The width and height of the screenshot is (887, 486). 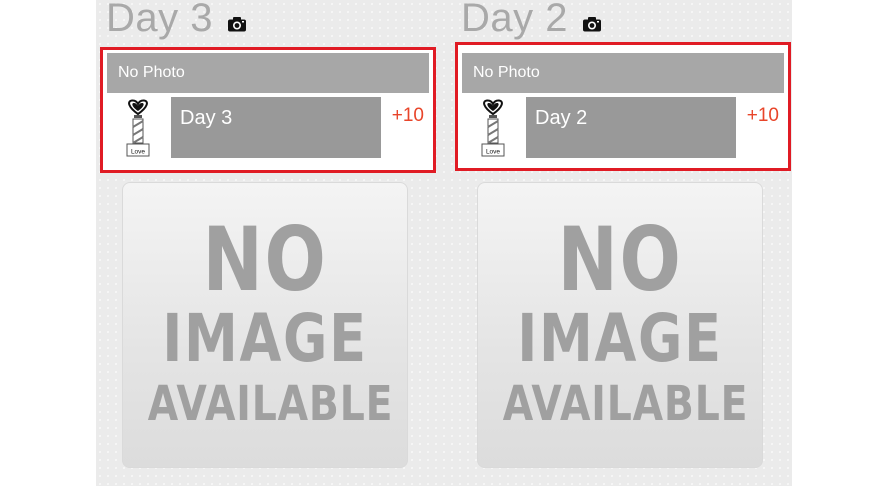 I want to click on day-title: Day 3, so click(x=159, y=20).